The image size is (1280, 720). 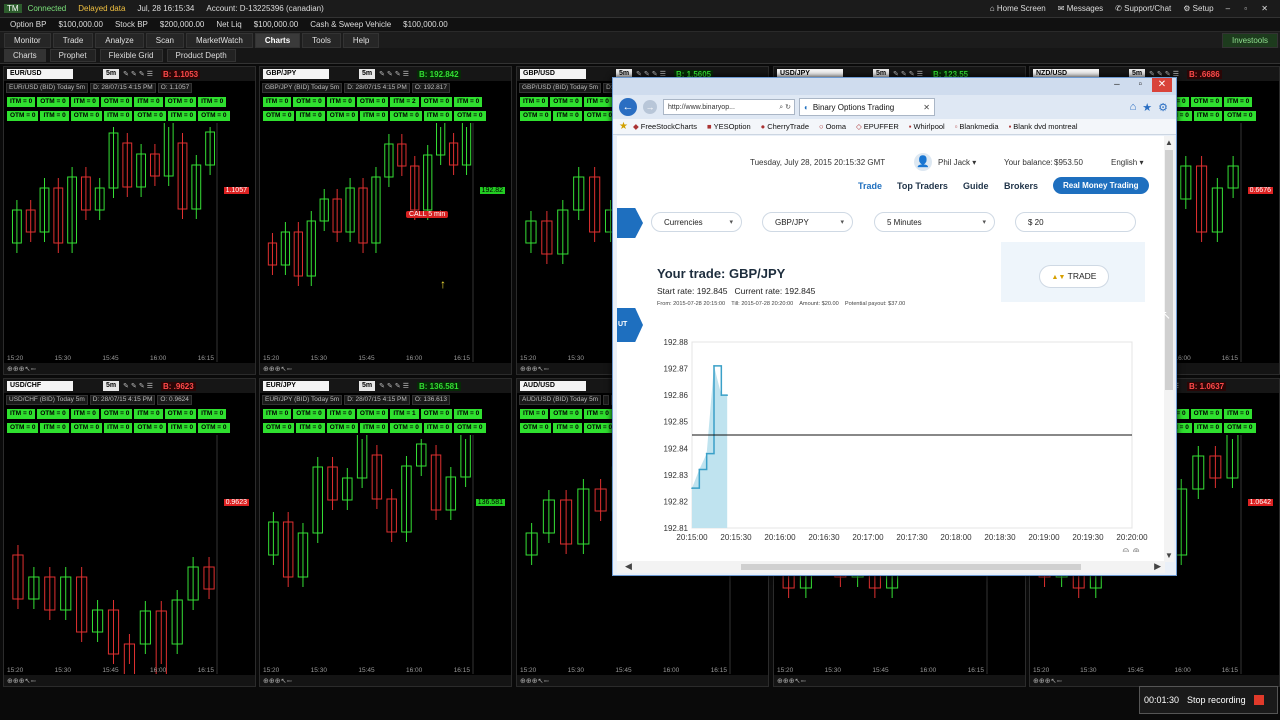 I want to click on fav-ooma: ○ Ooma, so click(x=832, y=126).